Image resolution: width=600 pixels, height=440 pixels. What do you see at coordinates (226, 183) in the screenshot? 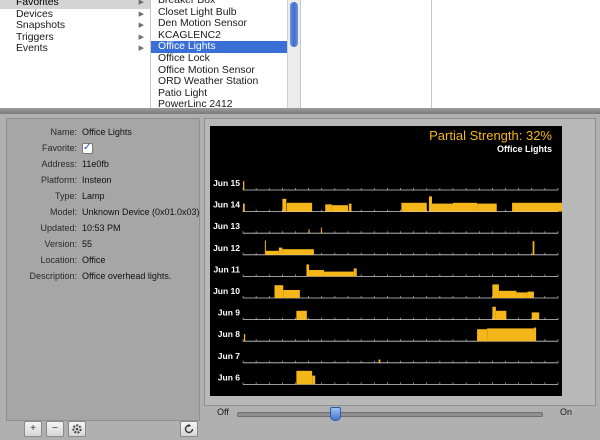
I see `day-label: Jun 15` at bounding box center [226, 183].